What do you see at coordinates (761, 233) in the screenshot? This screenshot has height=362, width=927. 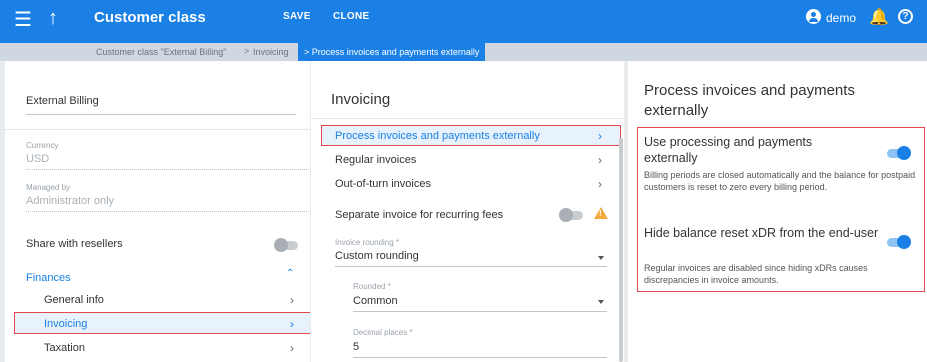 I see `option-hide-balance-reset-label: Hide balance reset xDR from the end-user` at bounding box center [761, 233].